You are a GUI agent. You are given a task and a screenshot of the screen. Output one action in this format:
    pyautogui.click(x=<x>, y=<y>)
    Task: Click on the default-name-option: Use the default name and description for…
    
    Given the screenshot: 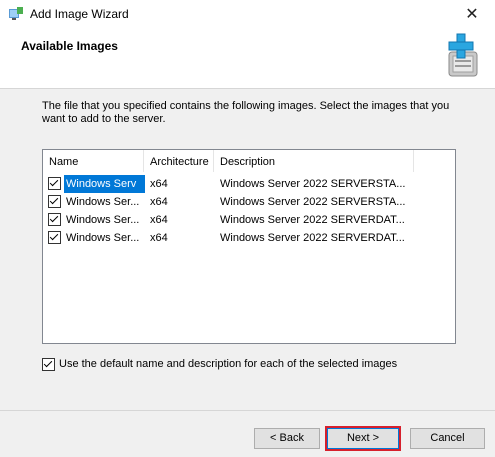 What is the action you would take?
    pyautogui.click(x=252, y=365)
    